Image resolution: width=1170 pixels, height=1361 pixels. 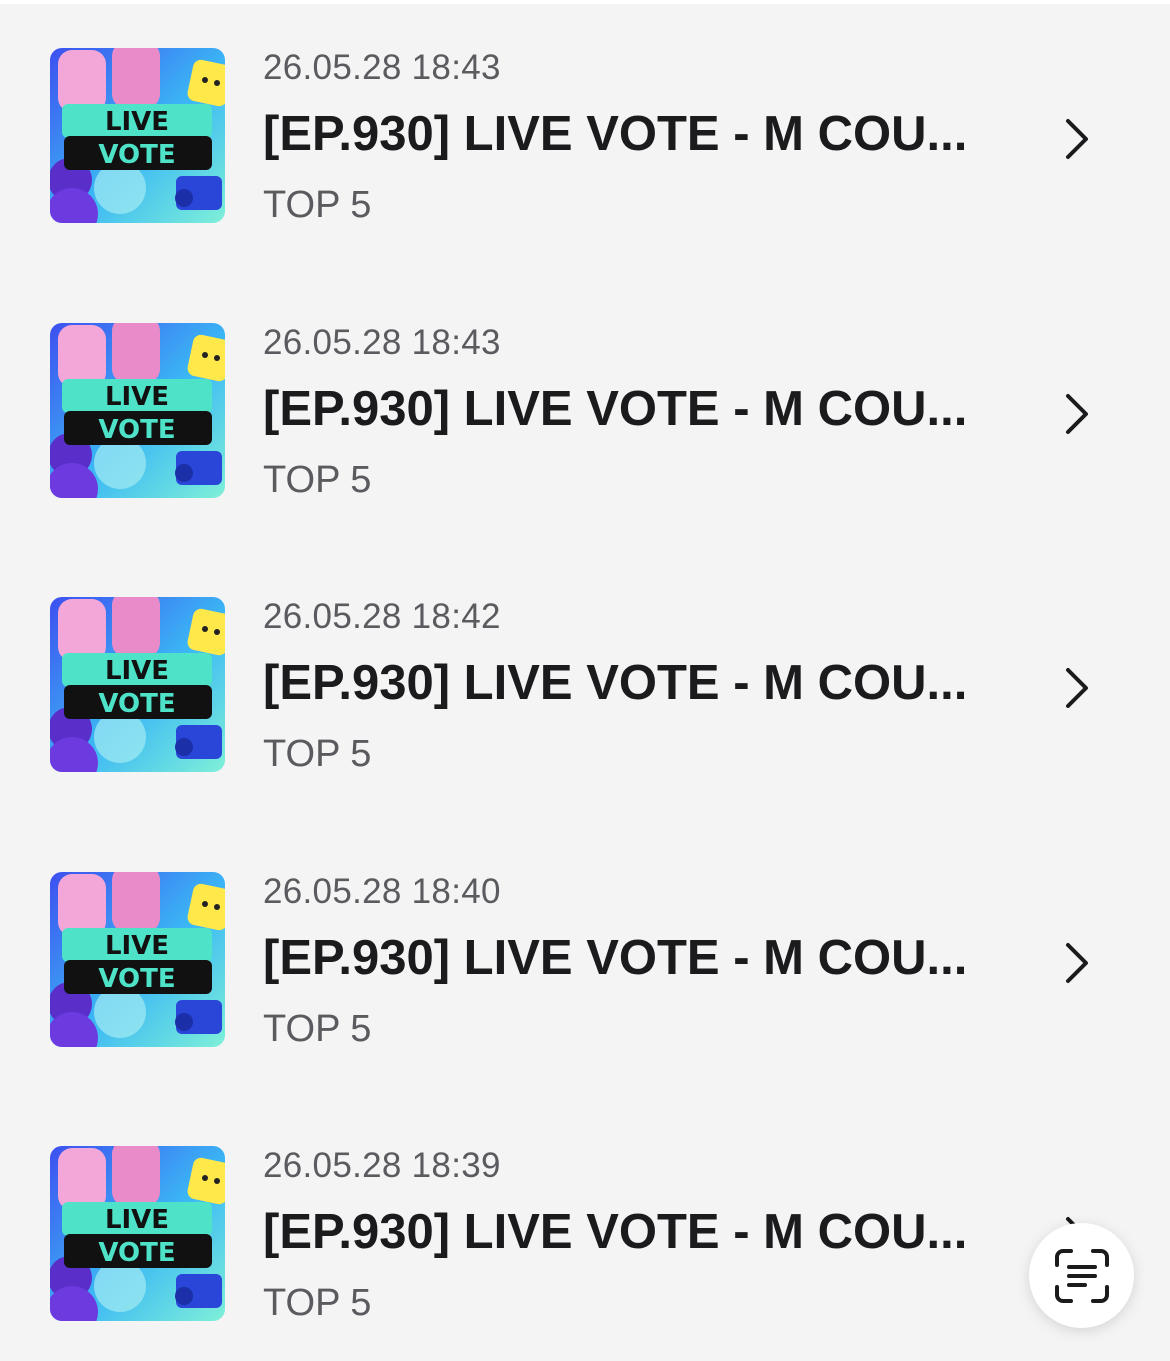 I want to click on item-date: 26.05.28 18:42, so click(x=382, y=616).